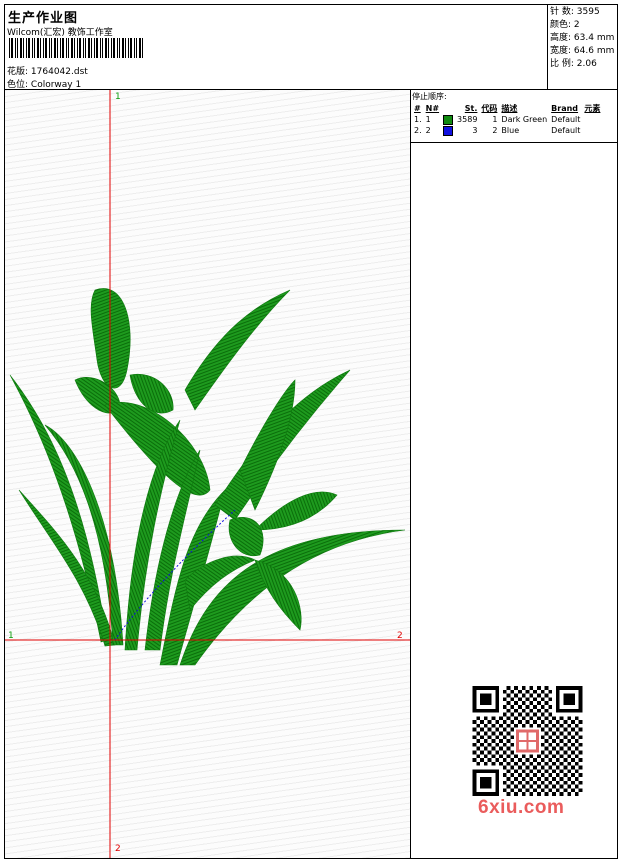 The height and width of the screenshot is (861, 620). Describe the element at coordinates (509, 108) in the screenshot. I see `col-header: 描述` at that location.